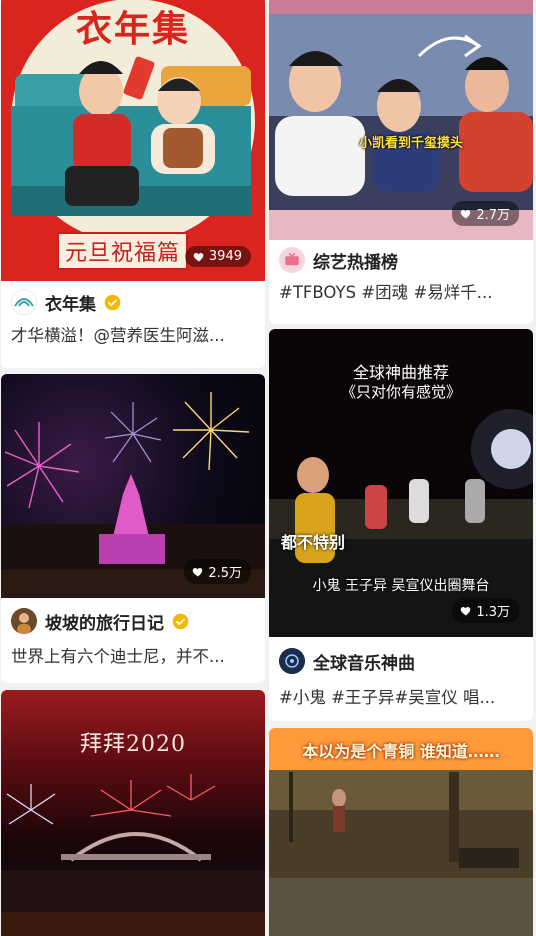  I want to click on feed-card-sydney: 拜拜2020, so click(133, 813).